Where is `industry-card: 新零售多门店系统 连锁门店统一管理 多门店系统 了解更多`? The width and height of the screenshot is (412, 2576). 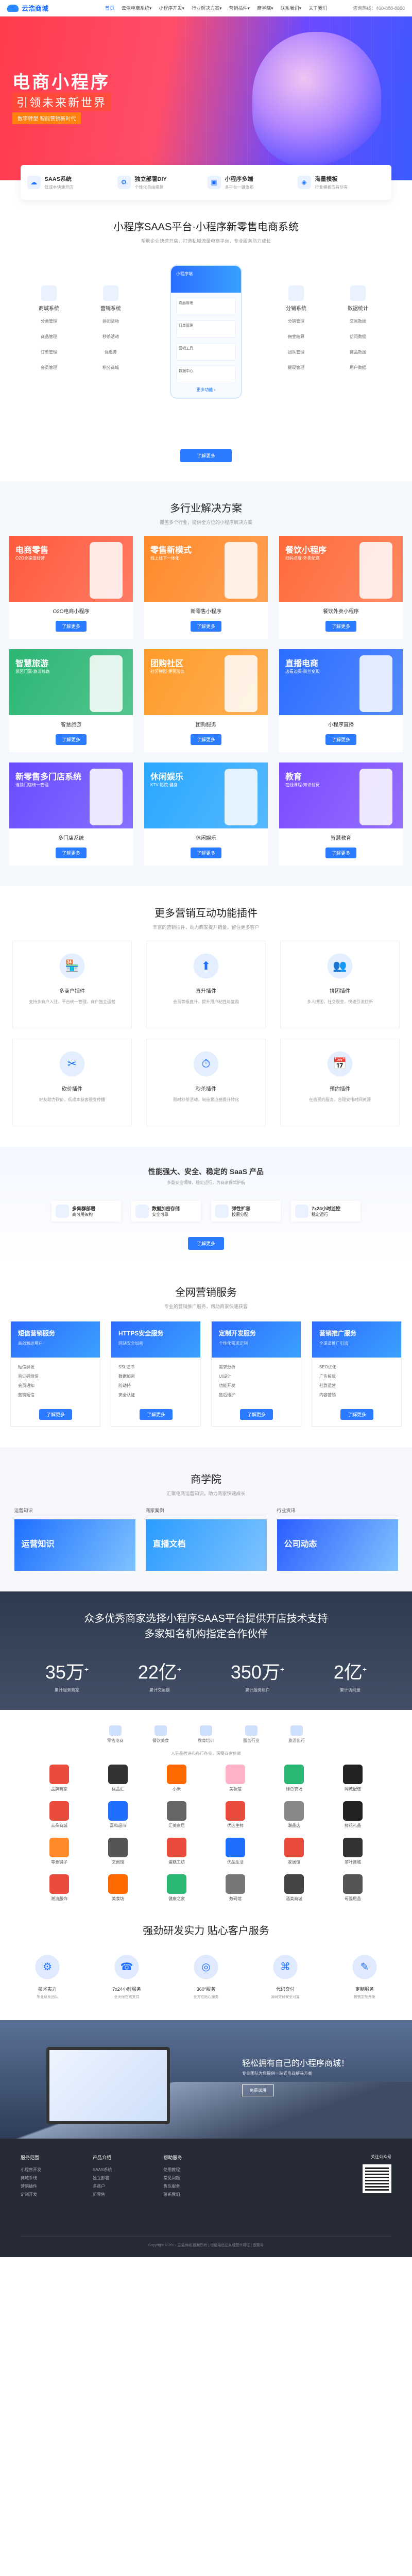
industry-card: 新零售多门店系统 连锁门店统一管理 多门店系统 了解更多 is located at coordinates (71, 814).